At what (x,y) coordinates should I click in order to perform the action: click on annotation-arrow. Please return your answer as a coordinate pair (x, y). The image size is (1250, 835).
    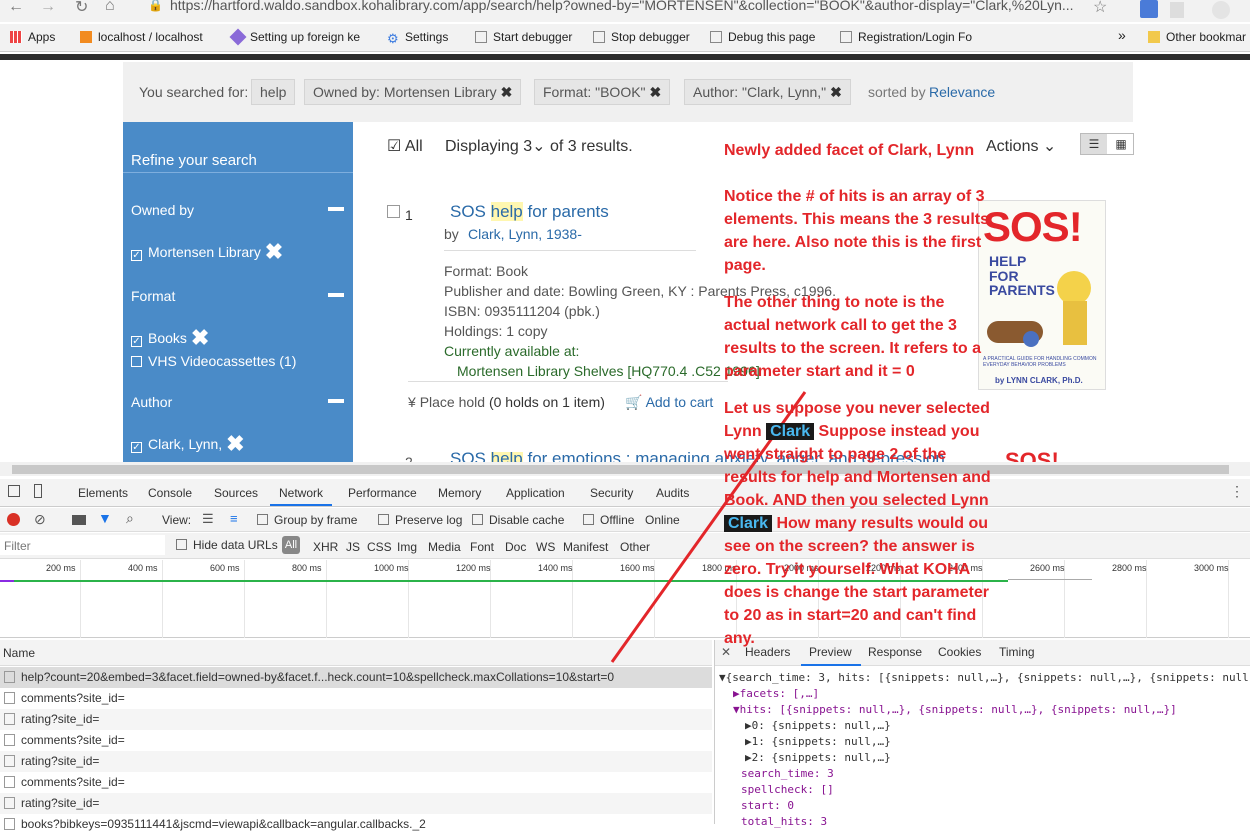
    Looking at the image, I should click on (708, 527).